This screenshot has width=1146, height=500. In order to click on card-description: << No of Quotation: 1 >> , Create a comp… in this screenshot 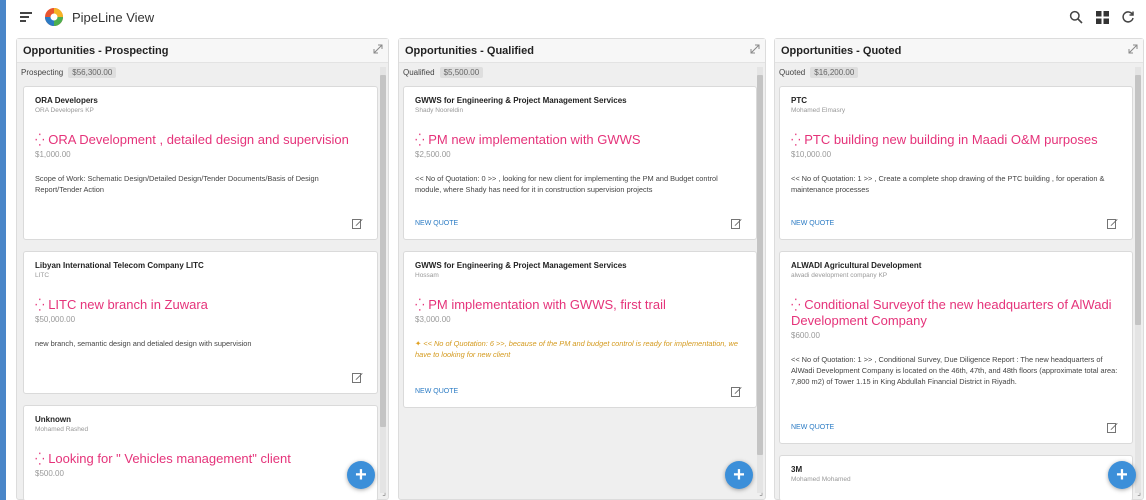, I will do `click(948, 184)`.